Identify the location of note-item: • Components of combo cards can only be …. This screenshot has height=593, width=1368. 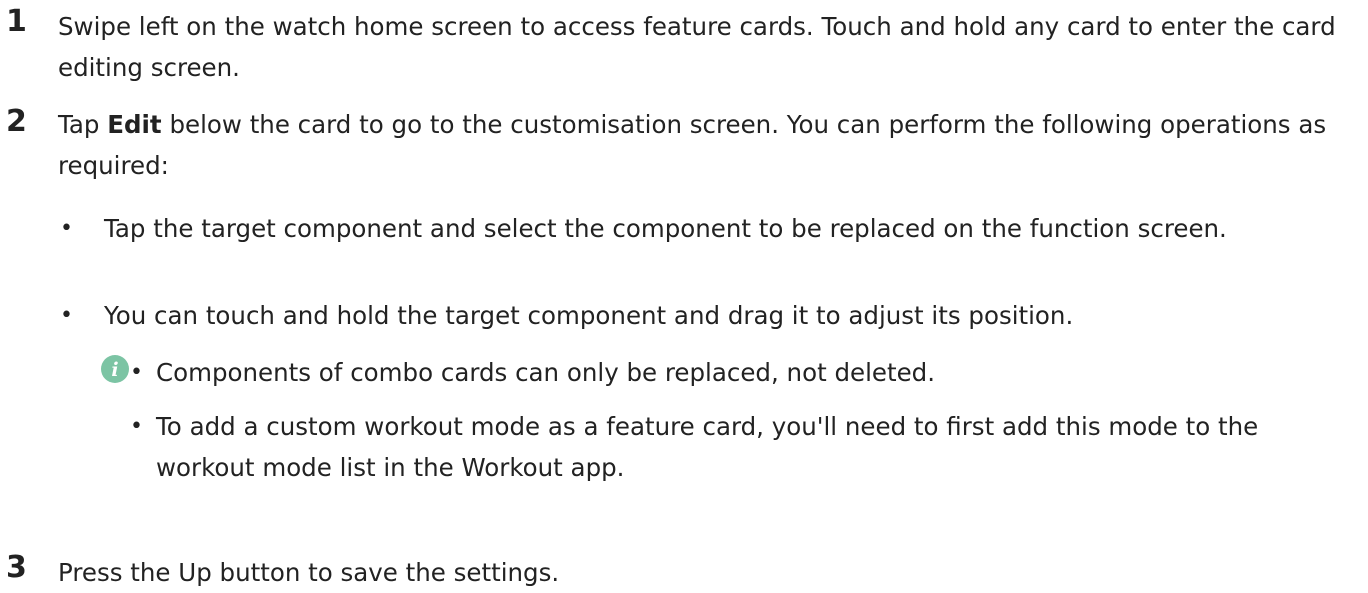
(725, 372).